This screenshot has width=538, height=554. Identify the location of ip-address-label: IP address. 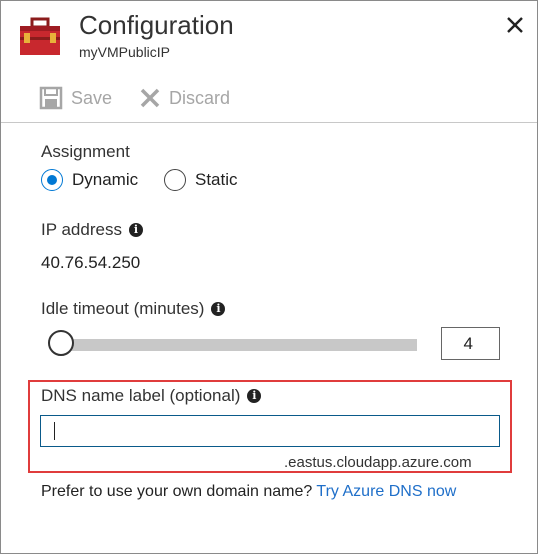
(81, 229).